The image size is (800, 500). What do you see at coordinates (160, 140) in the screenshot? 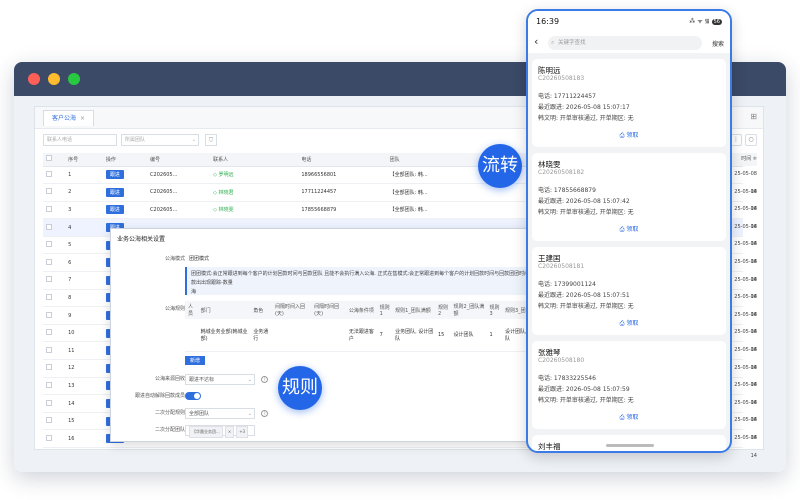
I see `team-select: 所属团队 ⌄` at bounding box center [160, 140].